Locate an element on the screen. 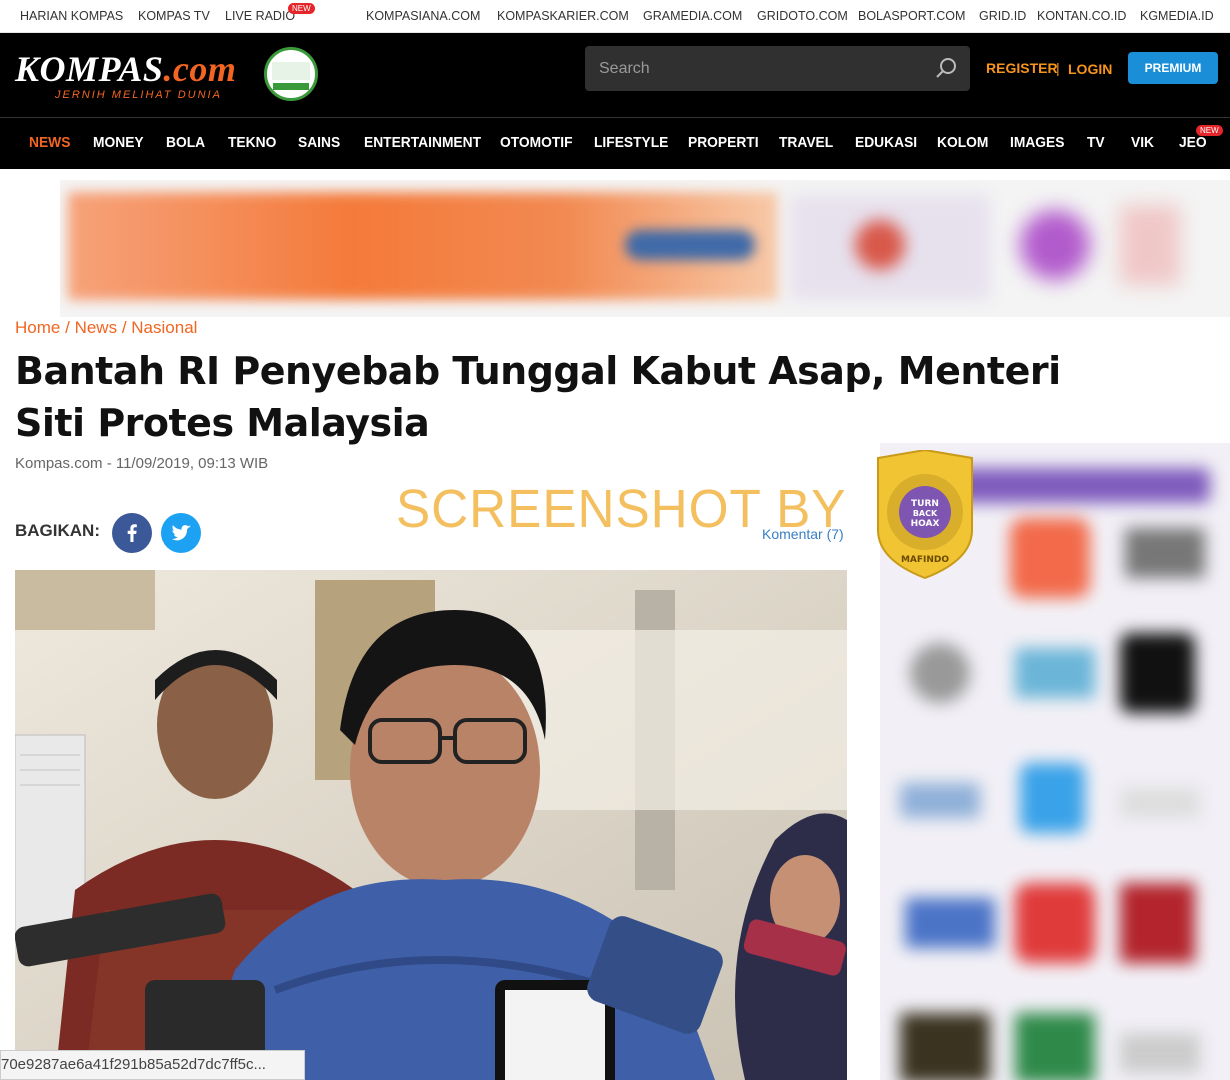 This screenshot has height=1080, width=1230. twitter-icon is located at coordinates (181, 533).